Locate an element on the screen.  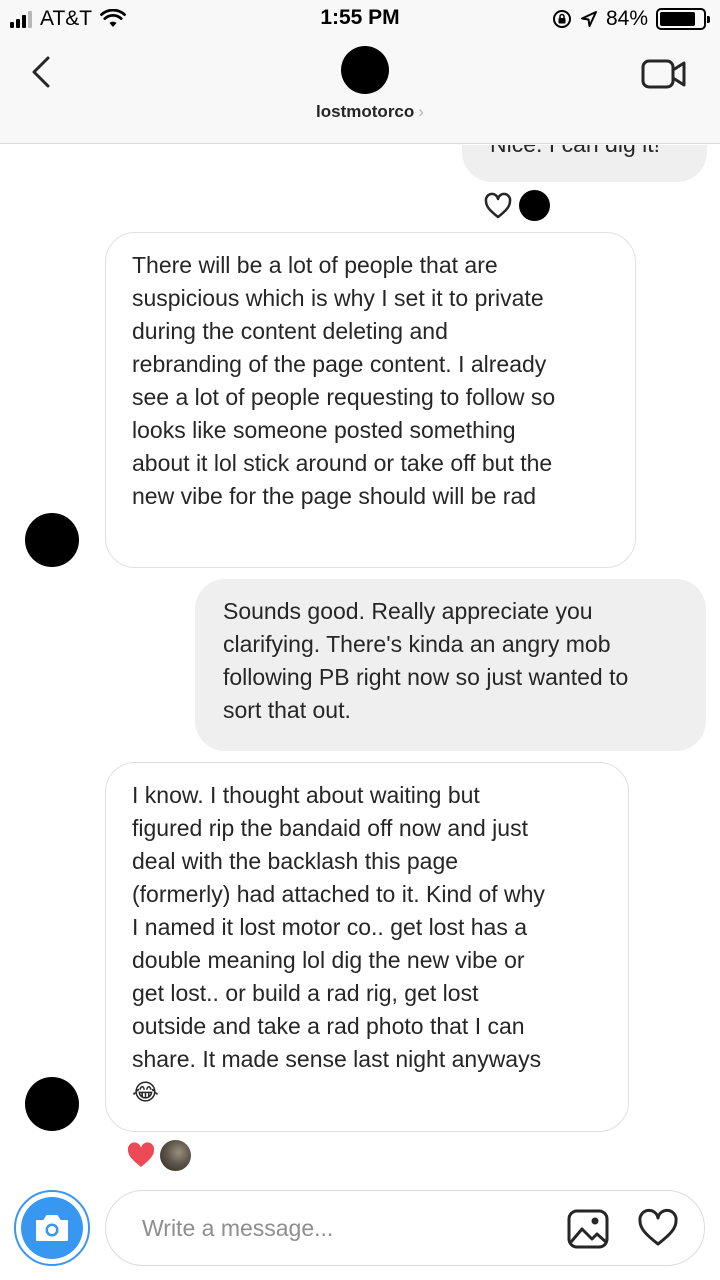
message-line: following PB right now so just wanted to is located at coordinates (426, 677).